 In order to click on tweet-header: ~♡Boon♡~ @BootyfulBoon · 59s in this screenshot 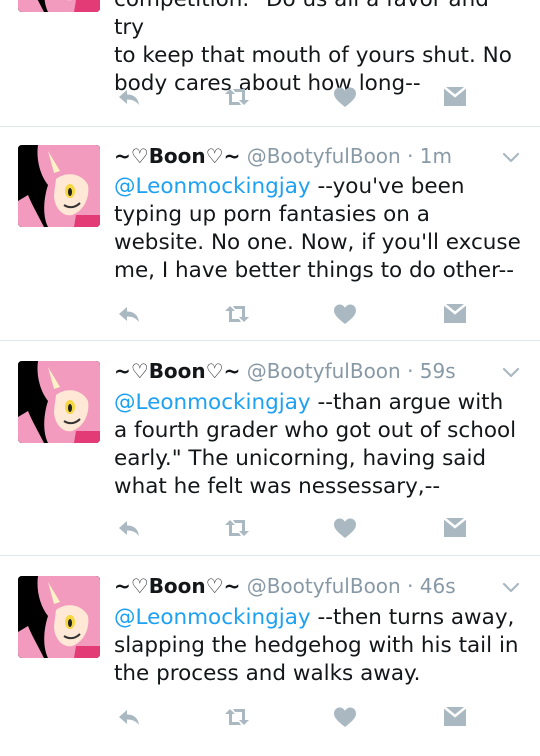, I will do `click(285, 371)`.